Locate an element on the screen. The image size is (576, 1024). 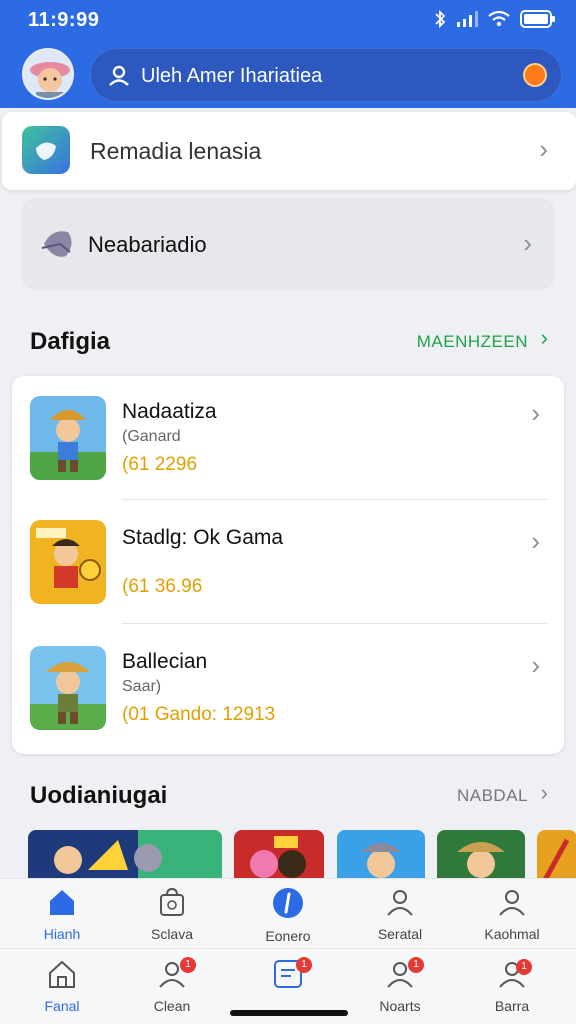
notification-badge-icon is located at coordinates (535, 75).